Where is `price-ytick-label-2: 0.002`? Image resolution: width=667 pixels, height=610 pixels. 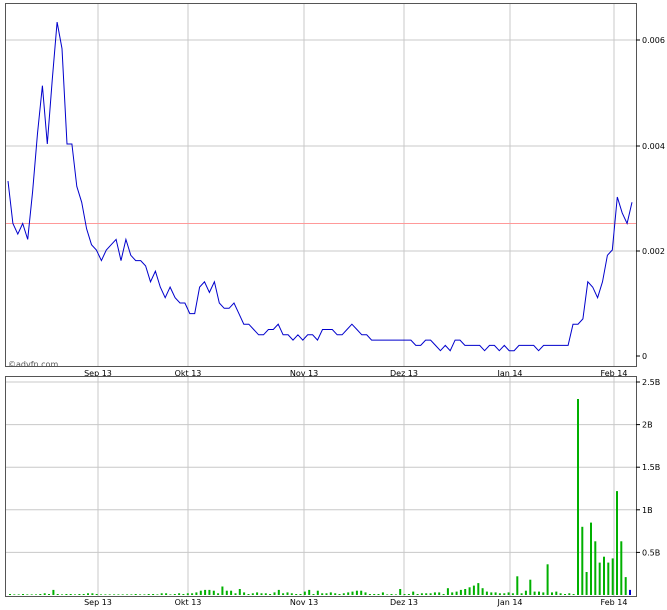
price-ytick-label-2: 0.002 is located at coordinates (653, 251).